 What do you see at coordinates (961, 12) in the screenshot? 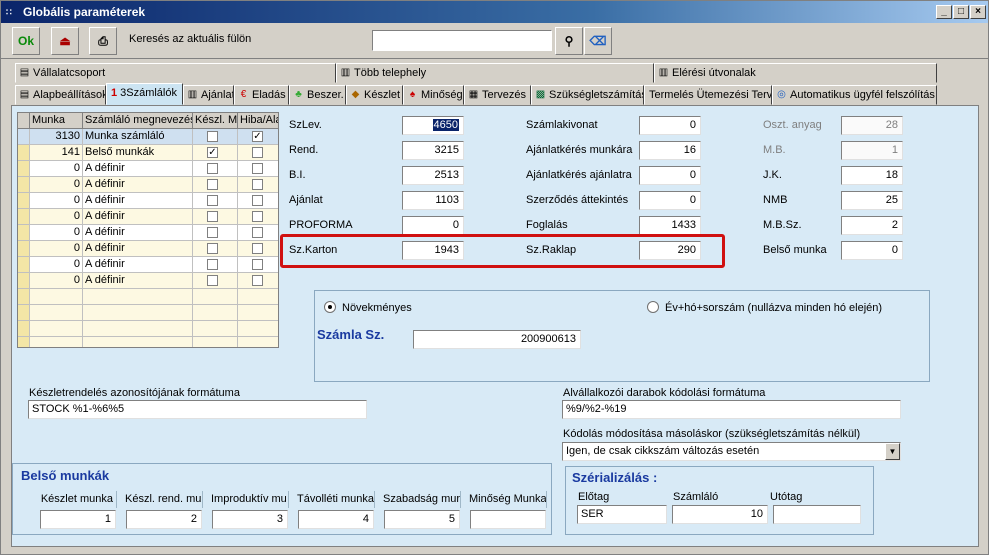
I see `maximize-button: □` at bounding box center [961, 12].